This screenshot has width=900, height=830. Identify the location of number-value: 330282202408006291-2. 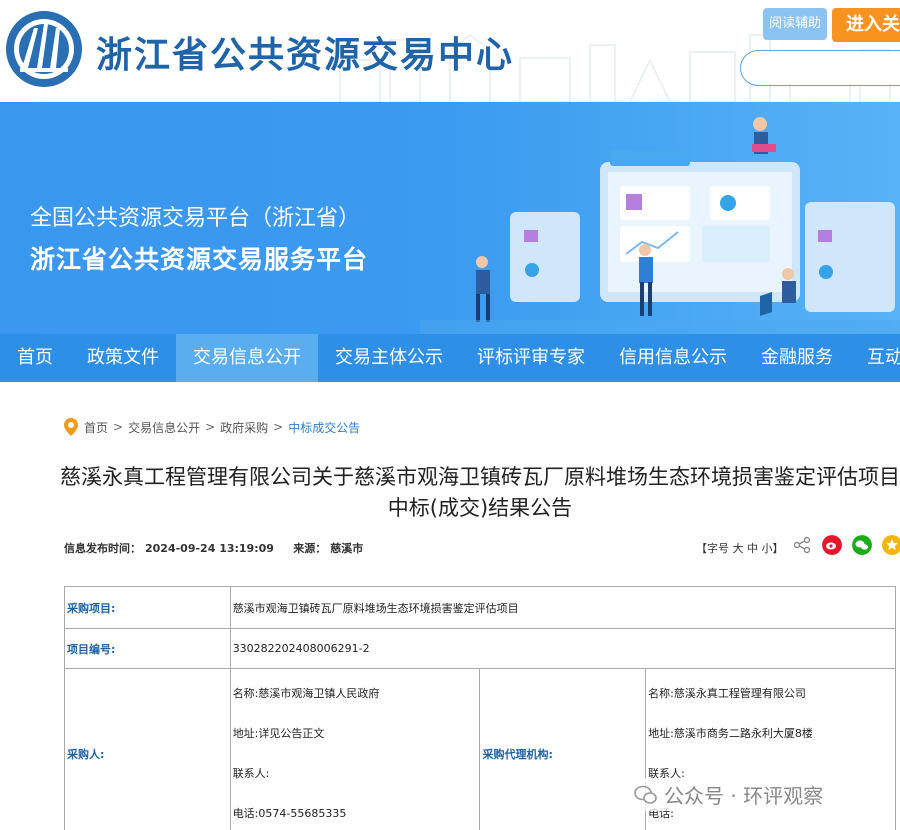
(563, 648).